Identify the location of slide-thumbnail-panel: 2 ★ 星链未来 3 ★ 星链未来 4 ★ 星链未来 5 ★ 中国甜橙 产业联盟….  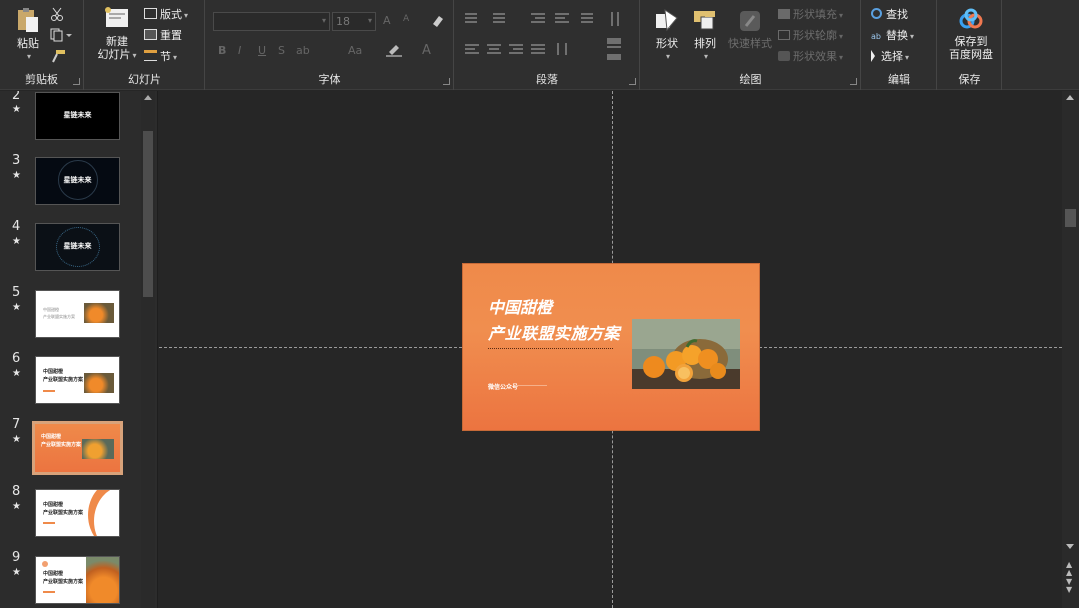
(79, 349).